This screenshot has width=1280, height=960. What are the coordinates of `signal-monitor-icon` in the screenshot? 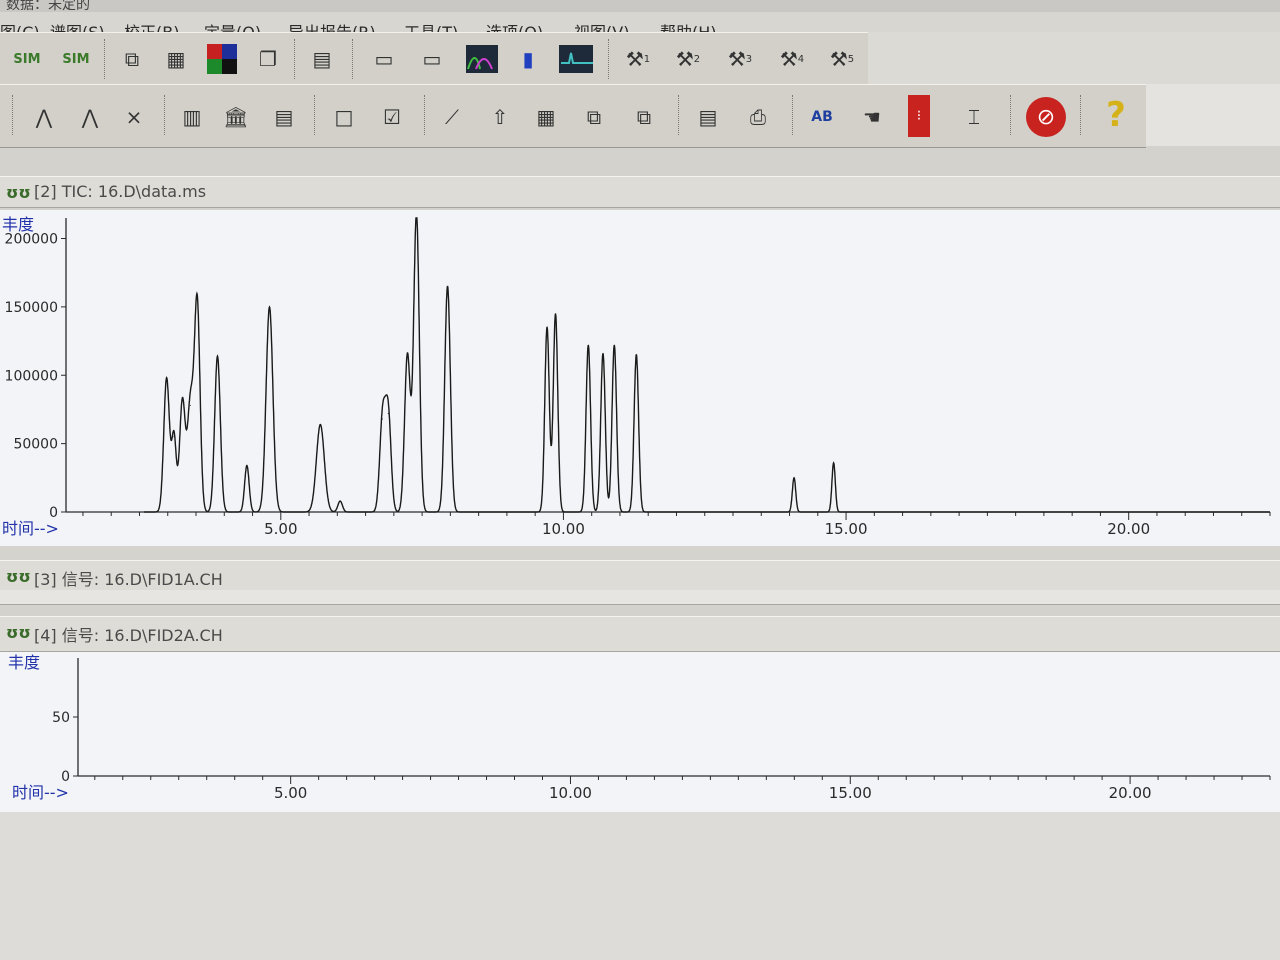 It's located at (576, 59).